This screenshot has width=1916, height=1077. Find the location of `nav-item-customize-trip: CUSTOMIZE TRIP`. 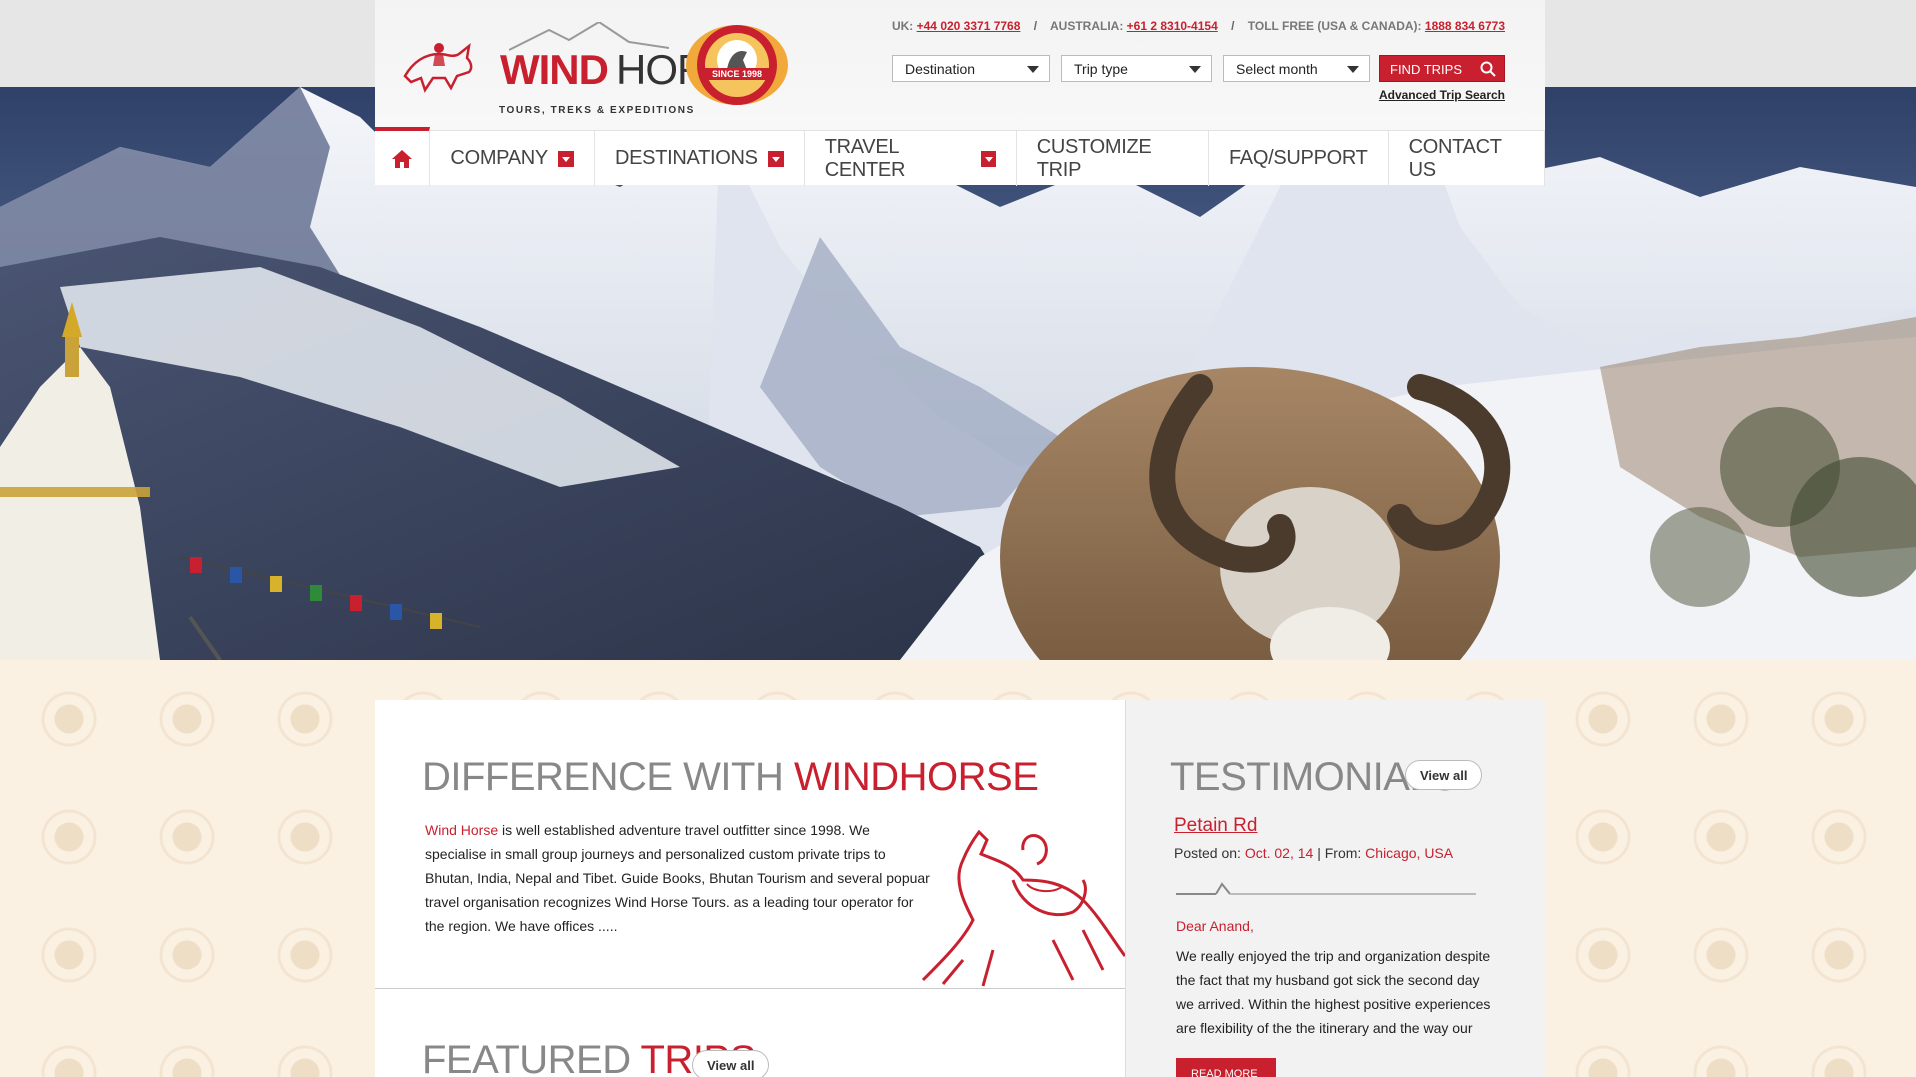

nav-item-customize-trip: CUSTOMIZE TRIP is located at coordinates (1113, 158).